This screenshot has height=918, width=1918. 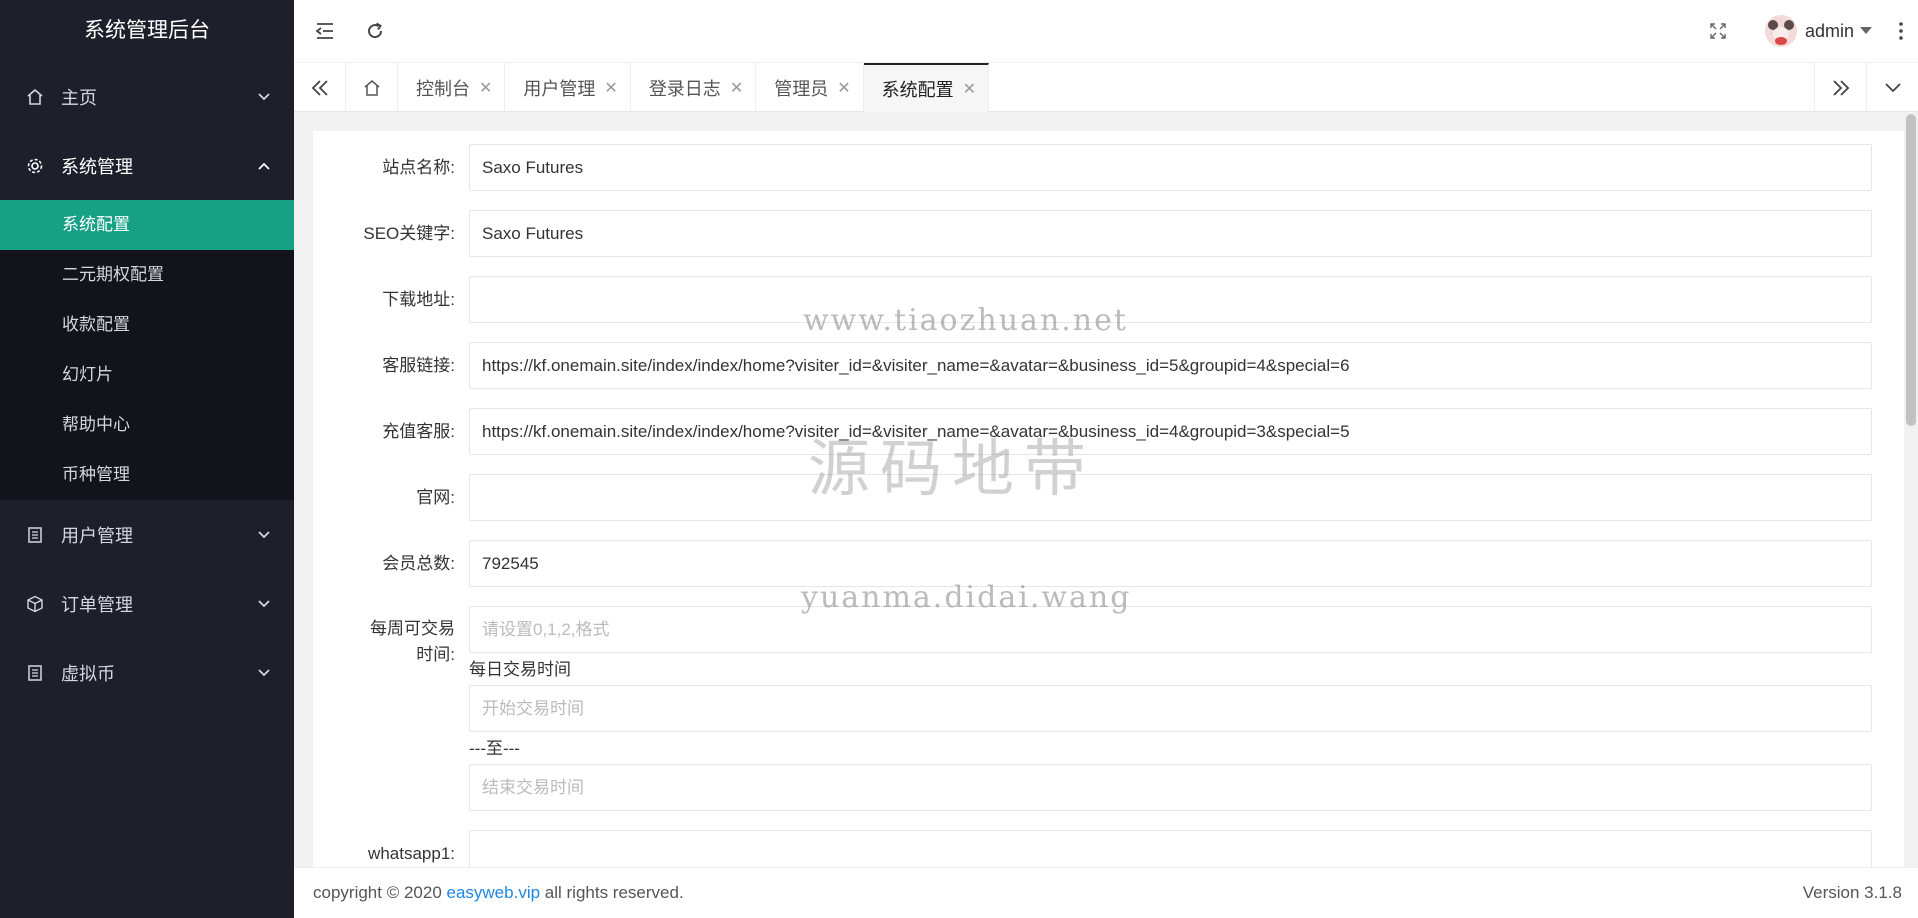 I want to click on field-label: whatsapp1:, so click(x=411, y=853).